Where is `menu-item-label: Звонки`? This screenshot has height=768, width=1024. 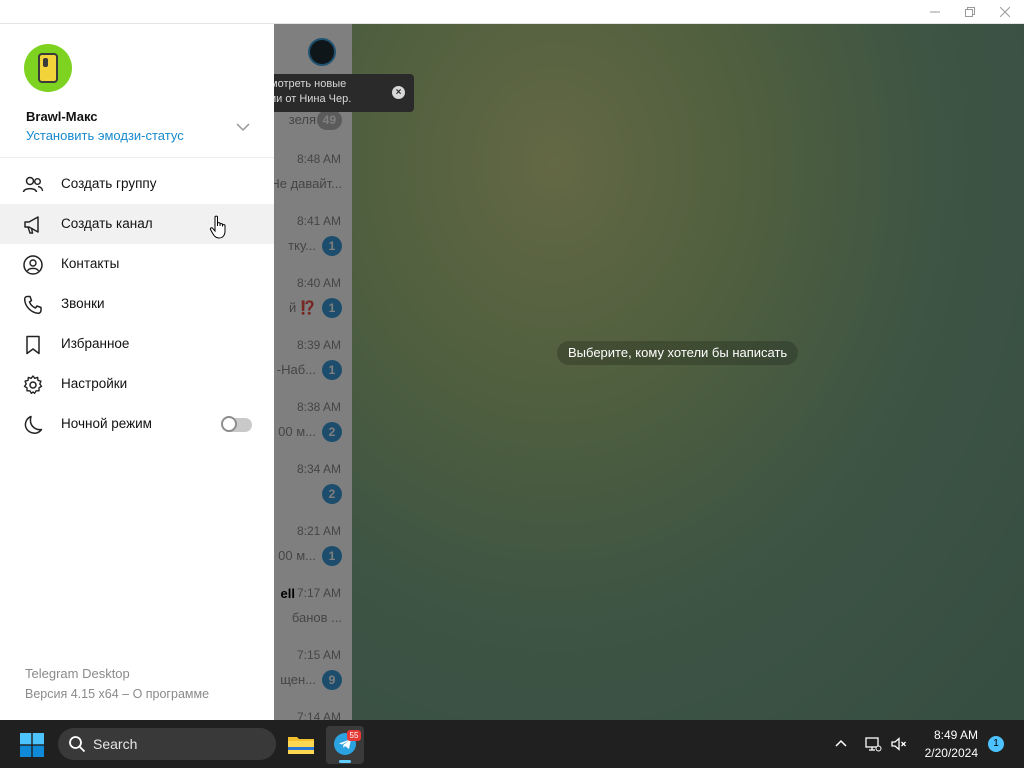
menu-item-label: Звонки is located at coordinates (83, 303).